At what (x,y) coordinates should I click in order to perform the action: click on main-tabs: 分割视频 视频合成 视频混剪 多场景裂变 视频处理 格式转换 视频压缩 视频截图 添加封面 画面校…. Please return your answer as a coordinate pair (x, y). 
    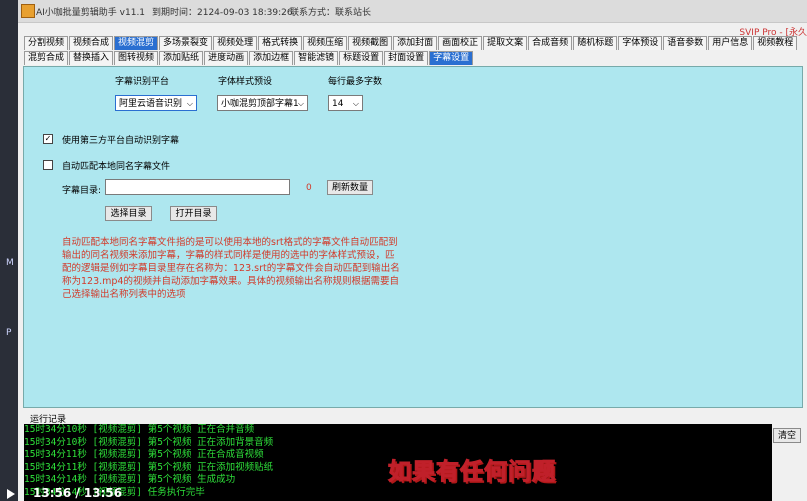
    Looking at the image, I should click on (411, 43).